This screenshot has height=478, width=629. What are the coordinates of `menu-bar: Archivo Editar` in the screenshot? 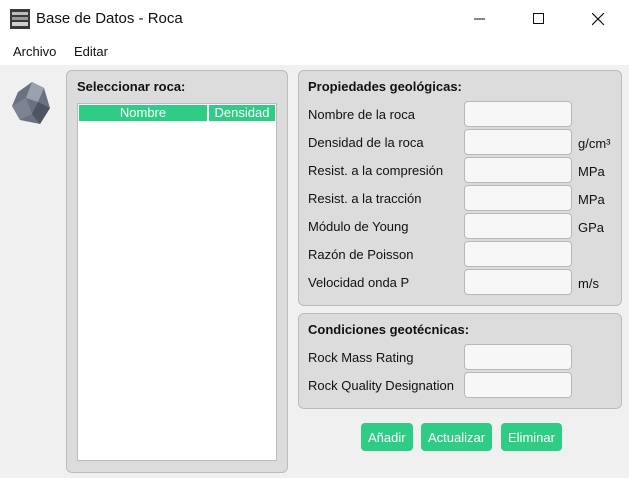 It's located at (314, 51).